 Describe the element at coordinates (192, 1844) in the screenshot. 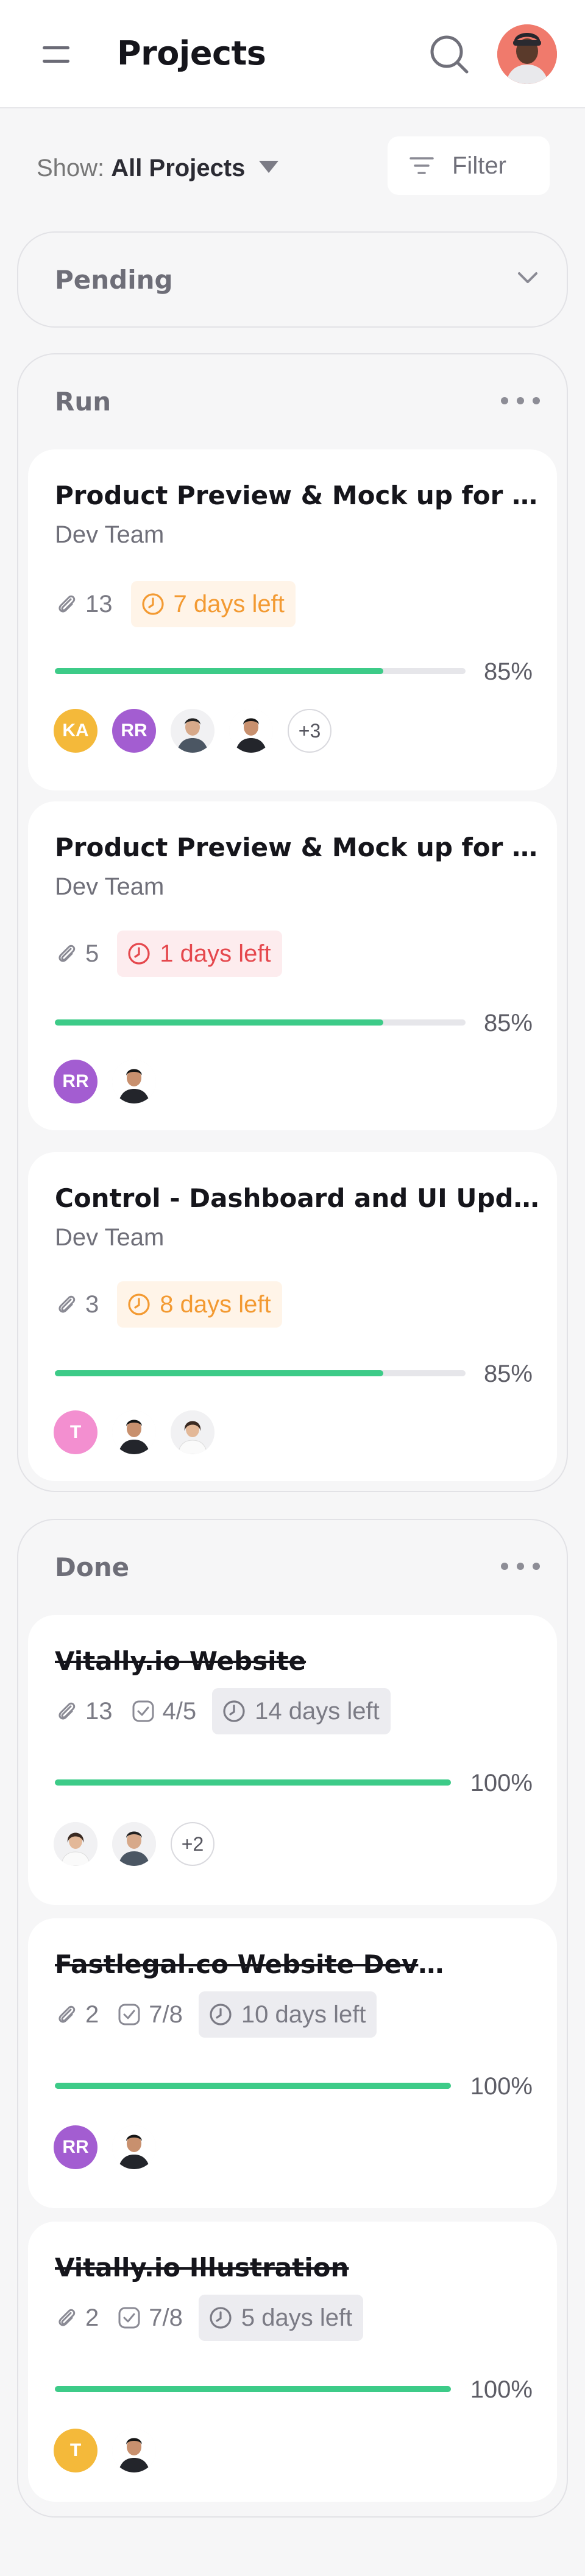

I see `more-members-badge: +2` at that location.